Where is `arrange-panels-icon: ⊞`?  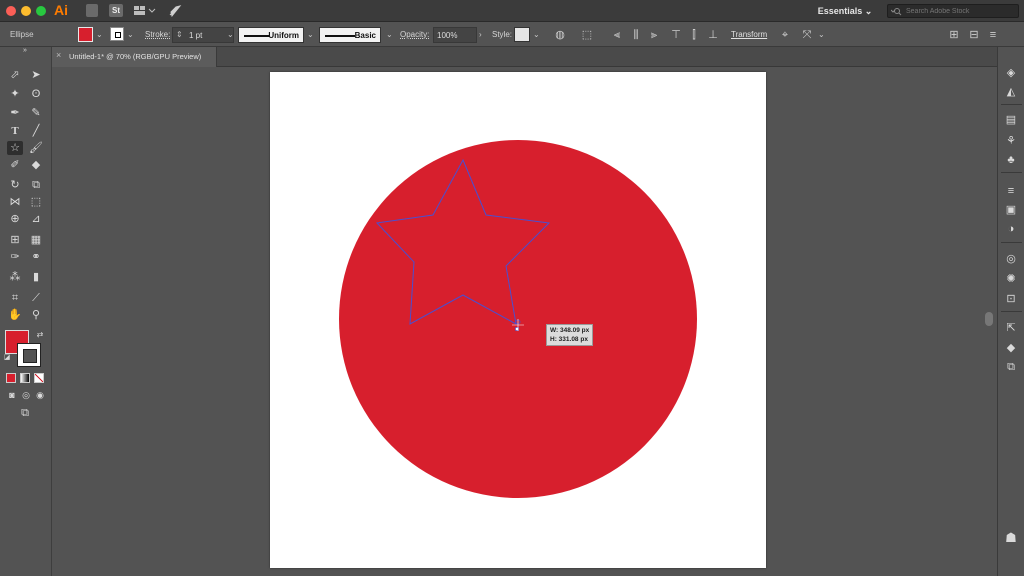
arrange-panels-icon: ⊞ is located at coordinates (954, 35).